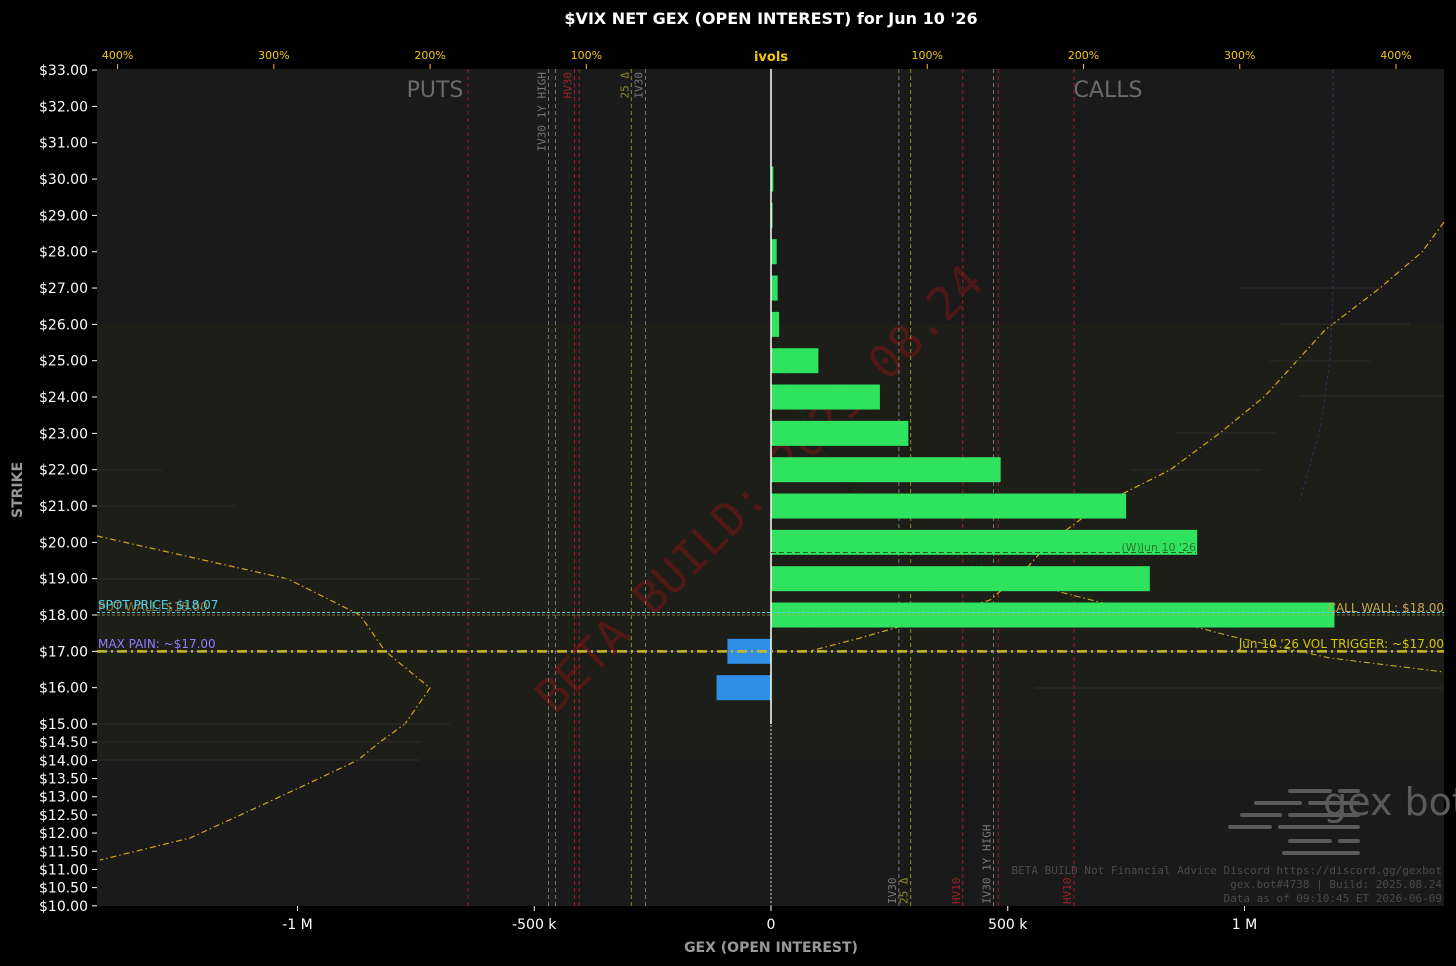 The image size is (1456, 966). Describe the element at coordinates (63, 834) in the screenshot. I see `y-tick-label: $12.00` at that location.